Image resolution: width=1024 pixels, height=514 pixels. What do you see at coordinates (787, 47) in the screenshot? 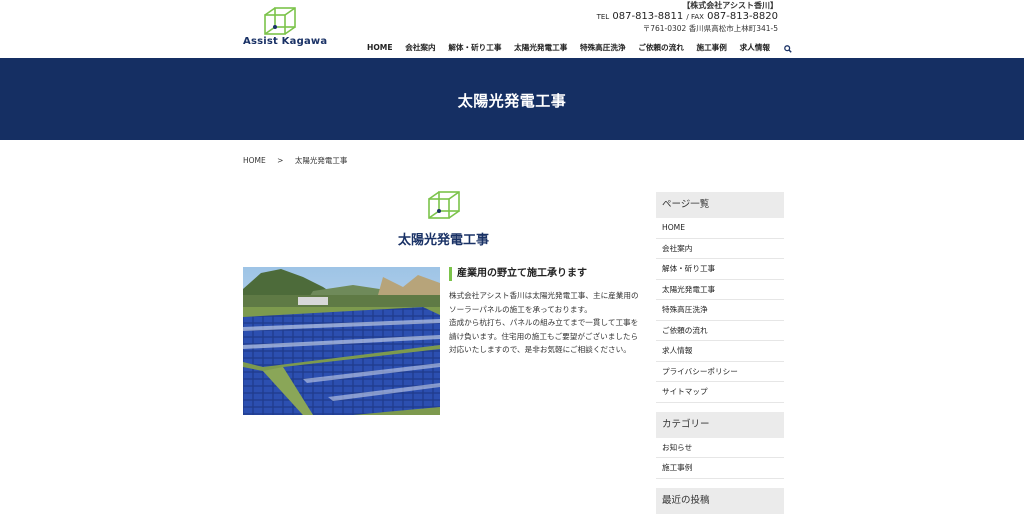
I see `search-icon` at bounding box center [787, 47].